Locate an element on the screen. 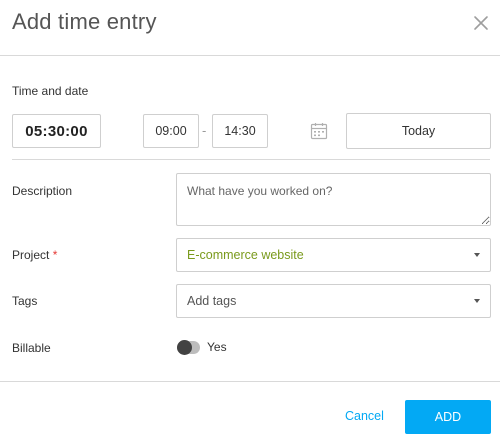  date-picker-button: Today is located at coordinates (418, 131).